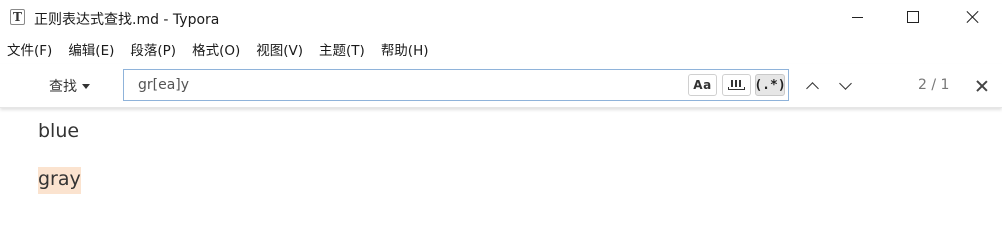 The width and height of the screenshot is (1002, 248). I want to click on match-case-button: Aa, so click(702, 85).